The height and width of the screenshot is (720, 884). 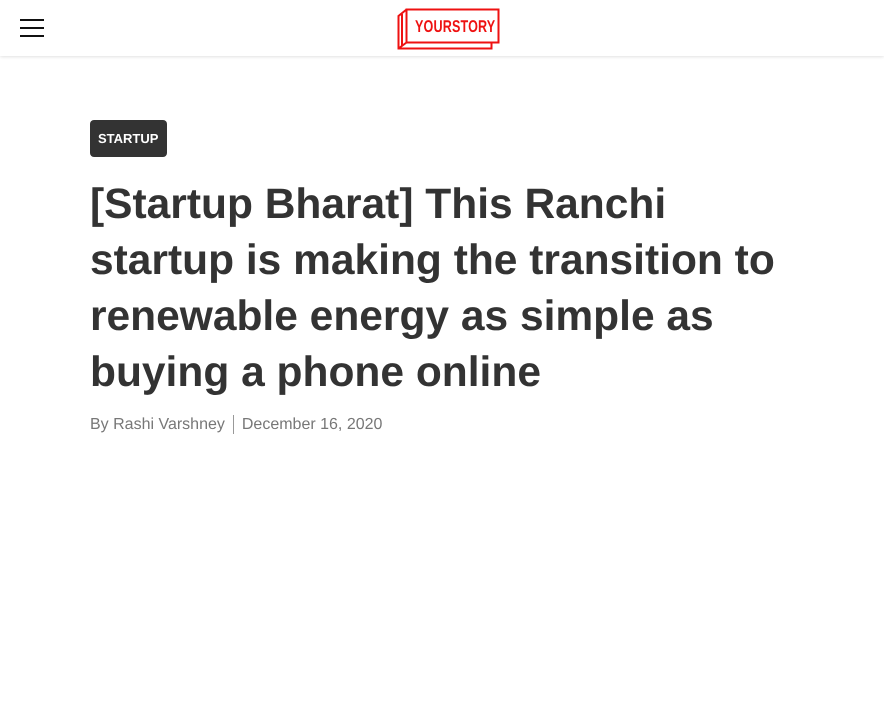 What do you see at coordinates (32, 28) in the screenshot?
I see `menu-icon` at bounding box center [32, 28].